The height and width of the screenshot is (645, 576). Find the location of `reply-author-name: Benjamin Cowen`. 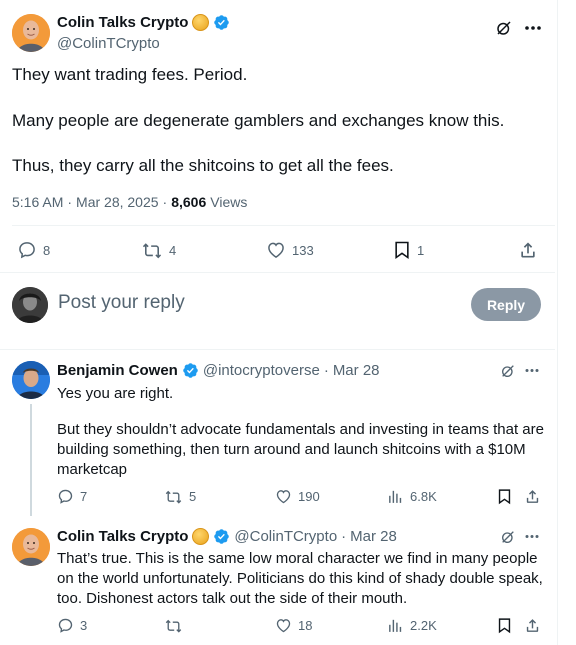

reply-author-name: Benjamin Cowen is located at coordinates (117, 370).